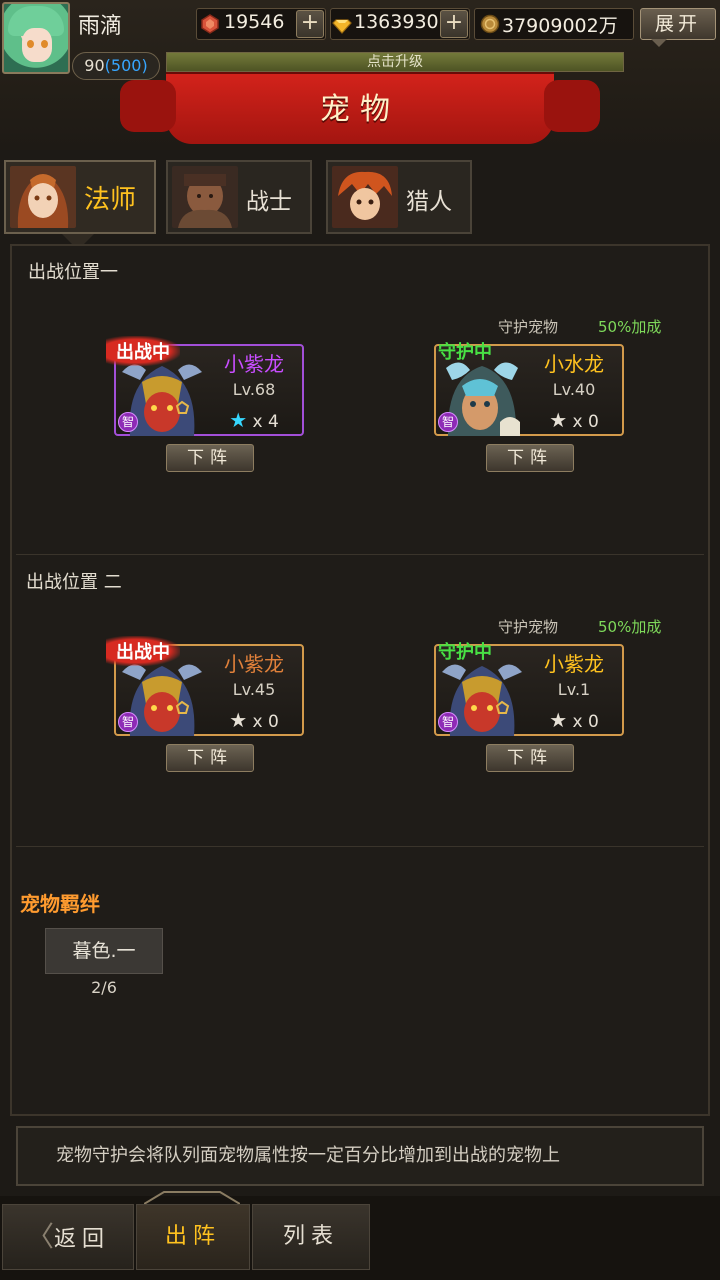 The height and width of the screenshot is (1280, 720). What do you see at coordinates (395, 62) in the screenshot?
I see `xp-bar-upgrade: 点击升级` at bounding box center [395, 62].